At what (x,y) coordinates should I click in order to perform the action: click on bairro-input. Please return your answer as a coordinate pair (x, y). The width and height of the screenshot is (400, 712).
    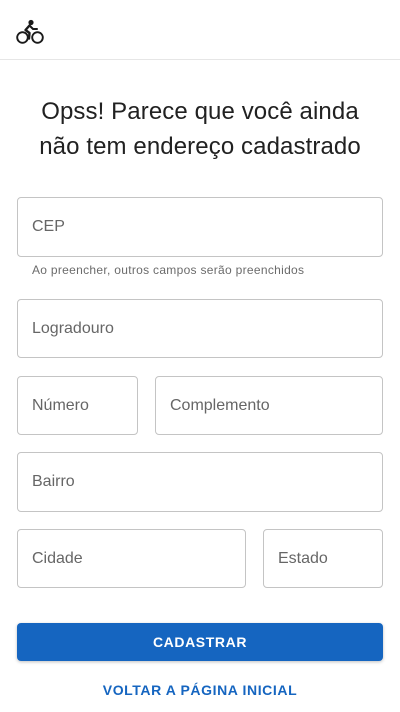
    Looking at the image, I should click on (200, 482).